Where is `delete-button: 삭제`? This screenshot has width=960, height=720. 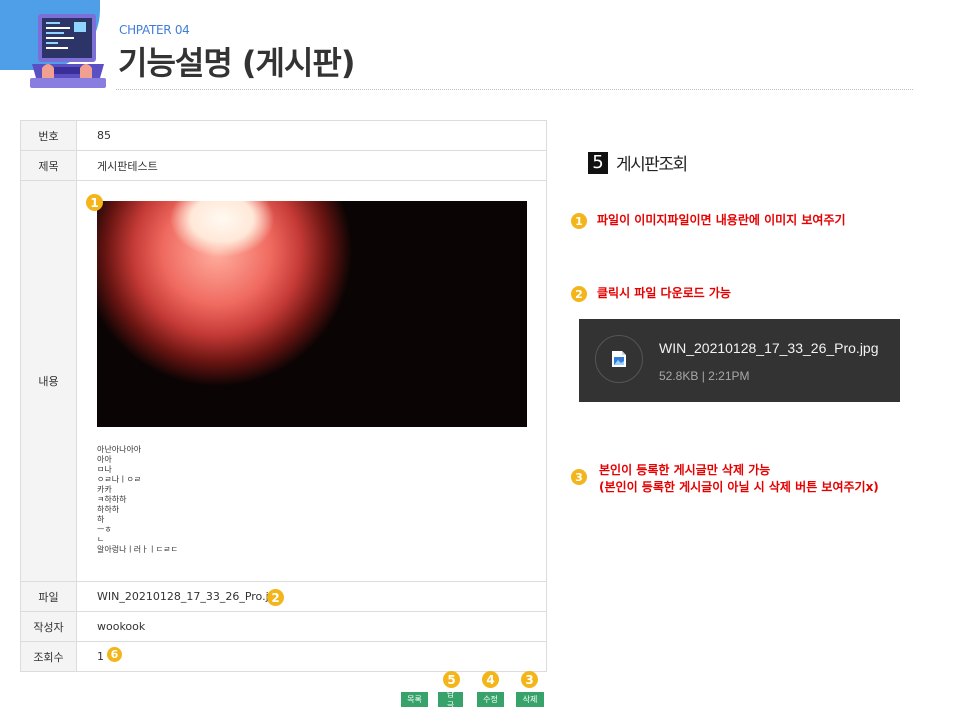
delete-button: 삭제 is located at coordinates (530, 699).